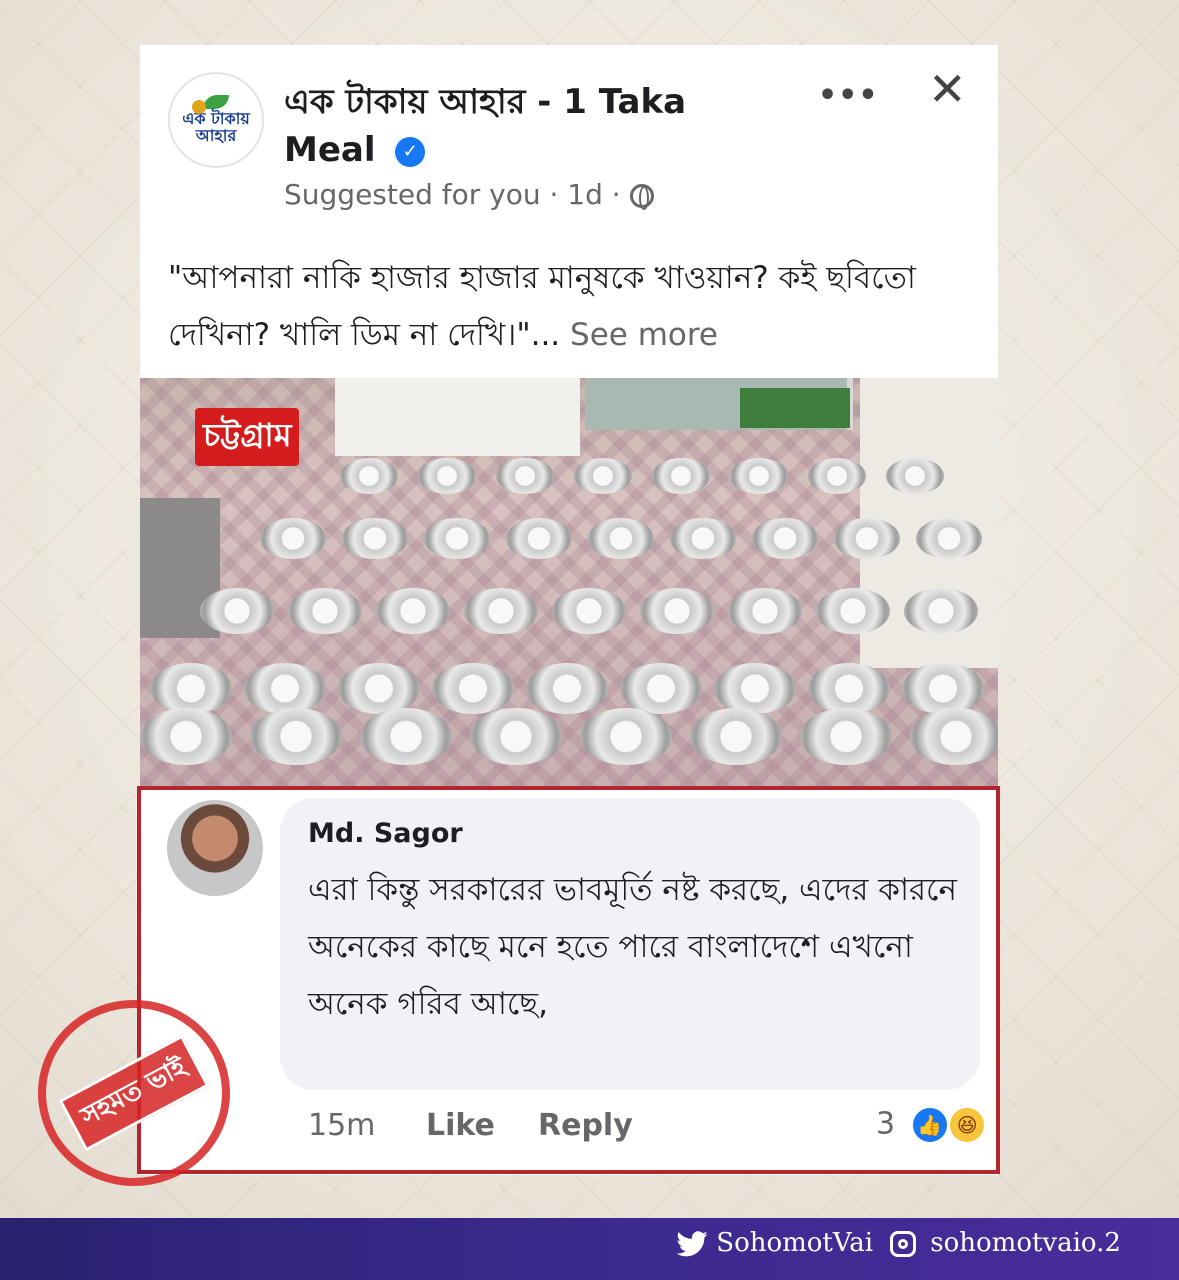 This screenshot has width=1179, height=1280. I want to click on twitter-handle: SohomotVai, so click(795, 1243).